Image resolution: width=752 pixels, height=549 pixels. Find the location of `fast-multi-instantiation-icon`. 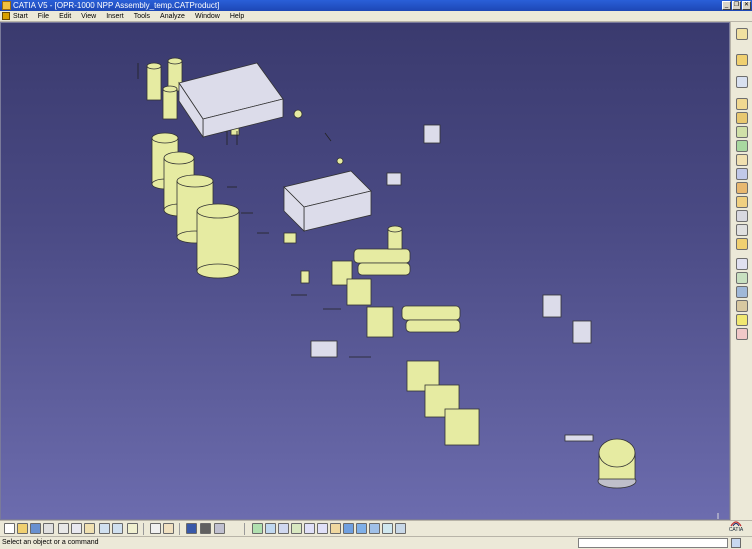

fast-multi-instantiation-icon is located at coordinates (742, 230).